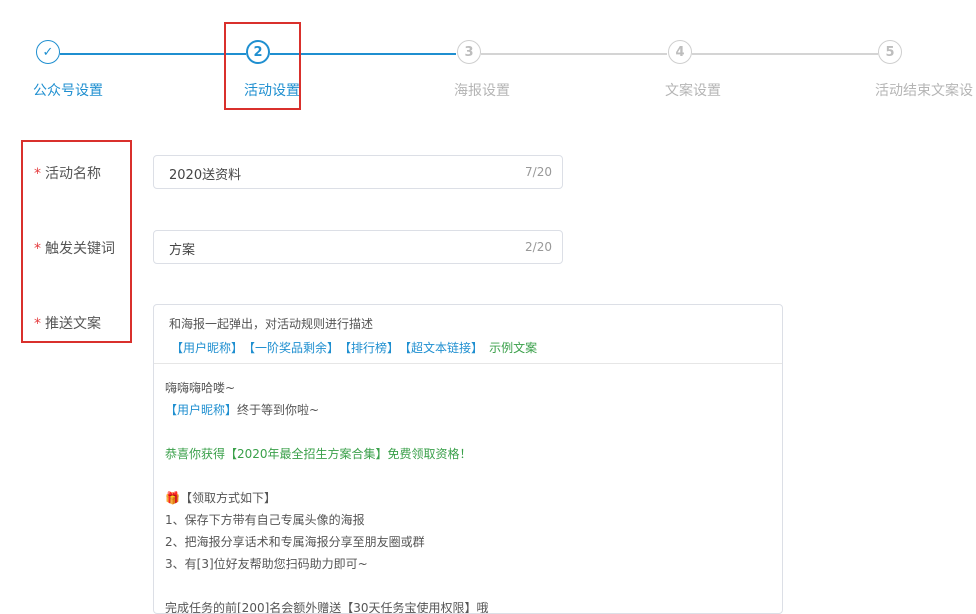 The width and height of the screenshot is (976, 614). I want to click on activity-name-char-count: 7/20, so click(538, 172).